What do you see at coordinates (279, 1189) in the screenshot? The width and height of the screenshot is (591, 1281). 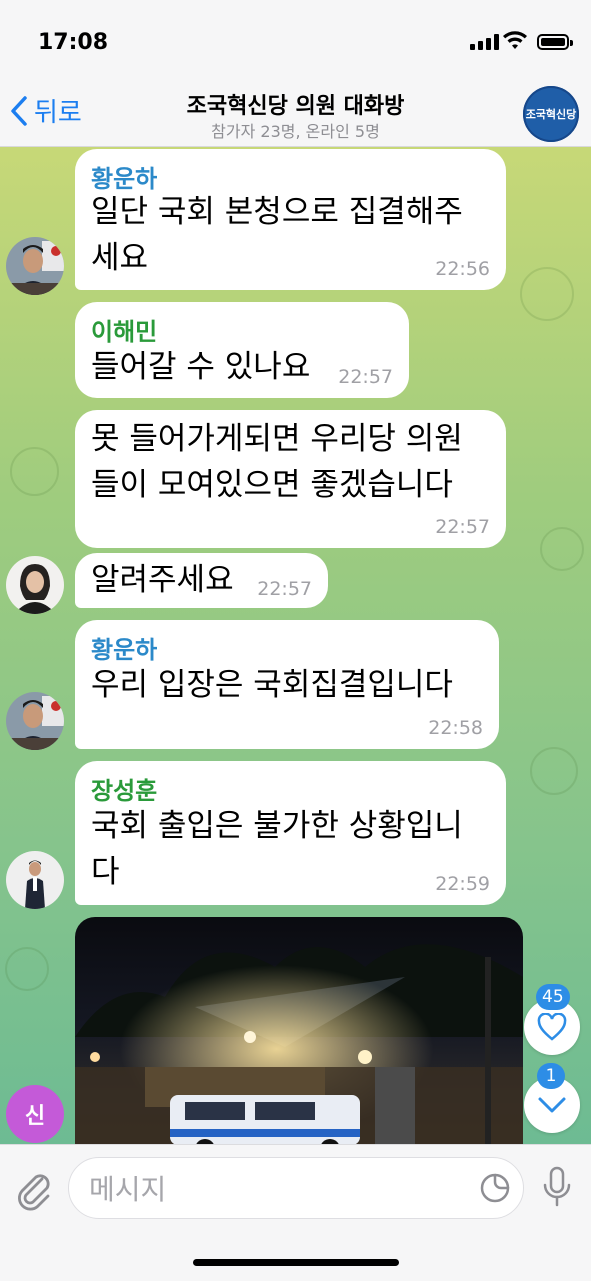 I see `message-input` at bounding box center [279, 1189].